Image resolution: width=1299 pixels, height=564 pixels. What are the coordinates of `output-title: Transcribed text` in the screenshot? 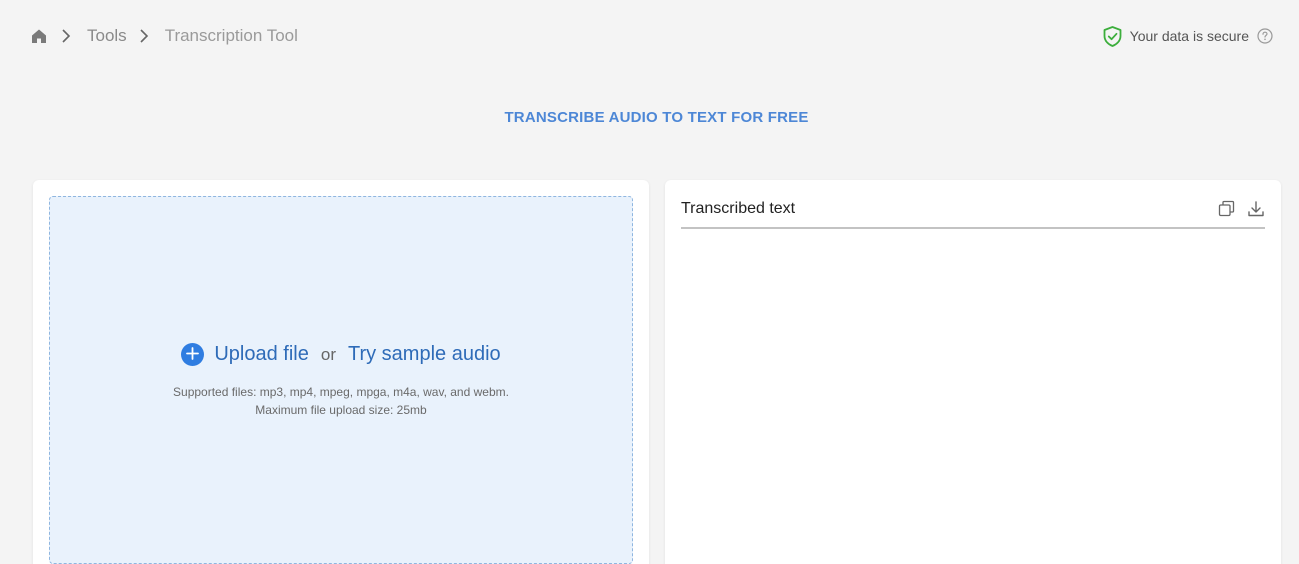 It's located at (738, 208).